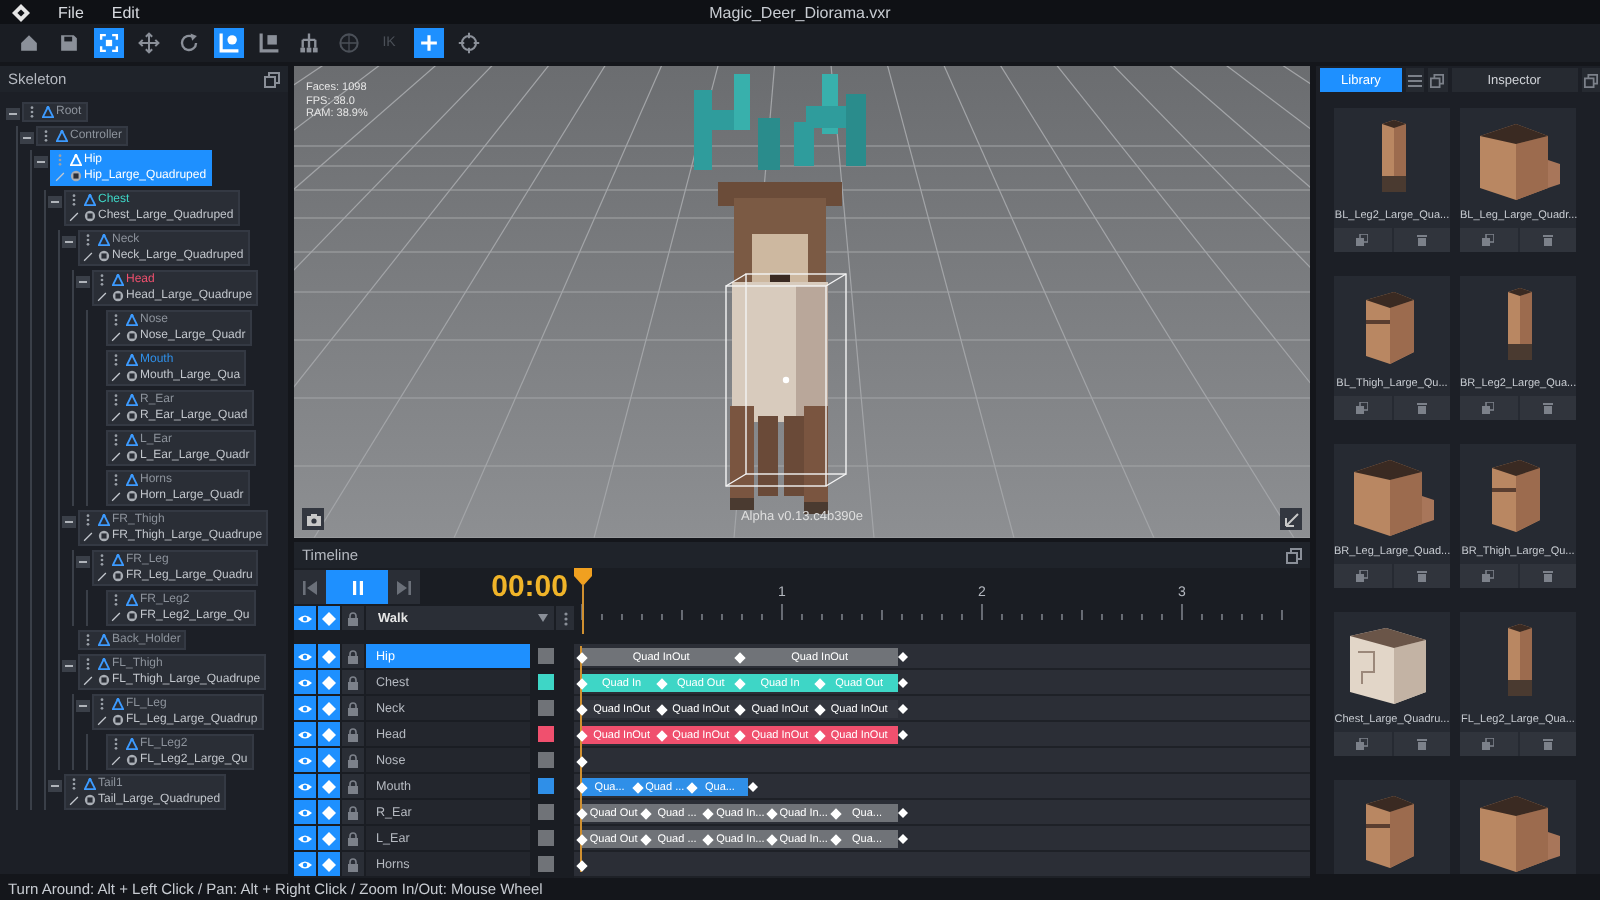 This screenshot has width=1600, height=900. Describe the element at coordinates (583, 601) in the screenshot. I see `playhead-handle` at that location.